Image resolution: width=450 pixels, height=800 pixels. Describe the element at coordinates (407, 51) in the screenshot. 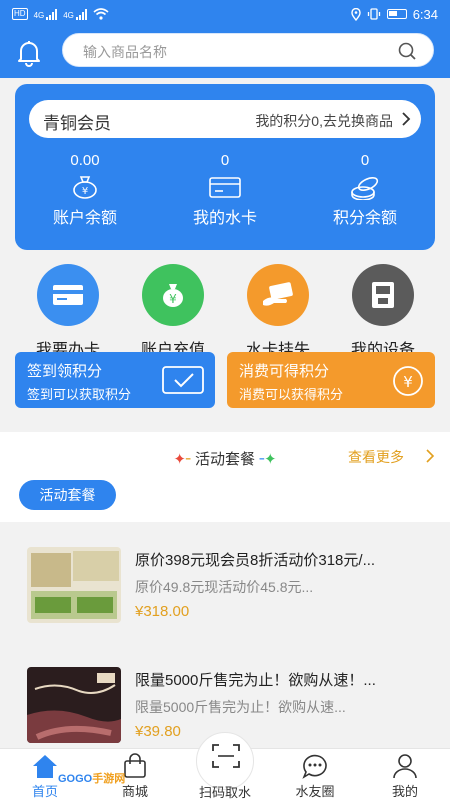

I see `search-icon` at that location.